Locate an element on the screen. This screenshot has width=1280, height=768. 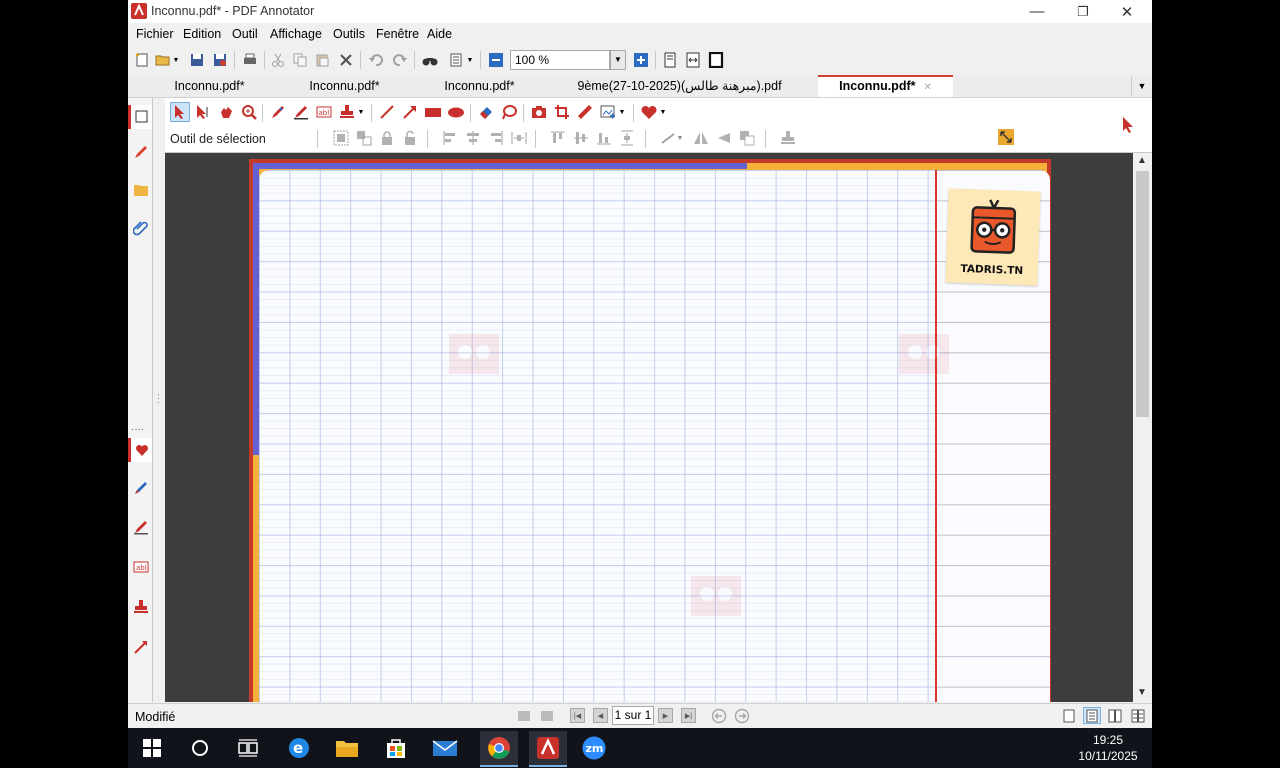
microsoft-store-icon is located at coordinates (396, 748).